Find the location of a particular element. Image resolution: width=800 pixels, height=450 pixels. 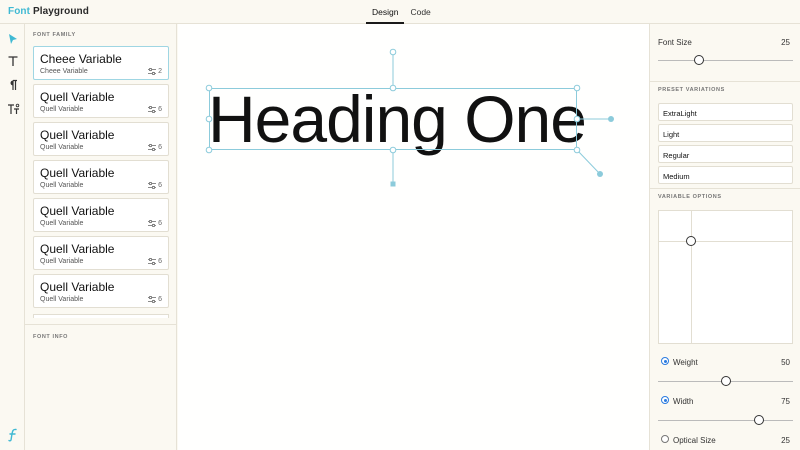

font-size-value: 25 is located at coordinates (785, 42).